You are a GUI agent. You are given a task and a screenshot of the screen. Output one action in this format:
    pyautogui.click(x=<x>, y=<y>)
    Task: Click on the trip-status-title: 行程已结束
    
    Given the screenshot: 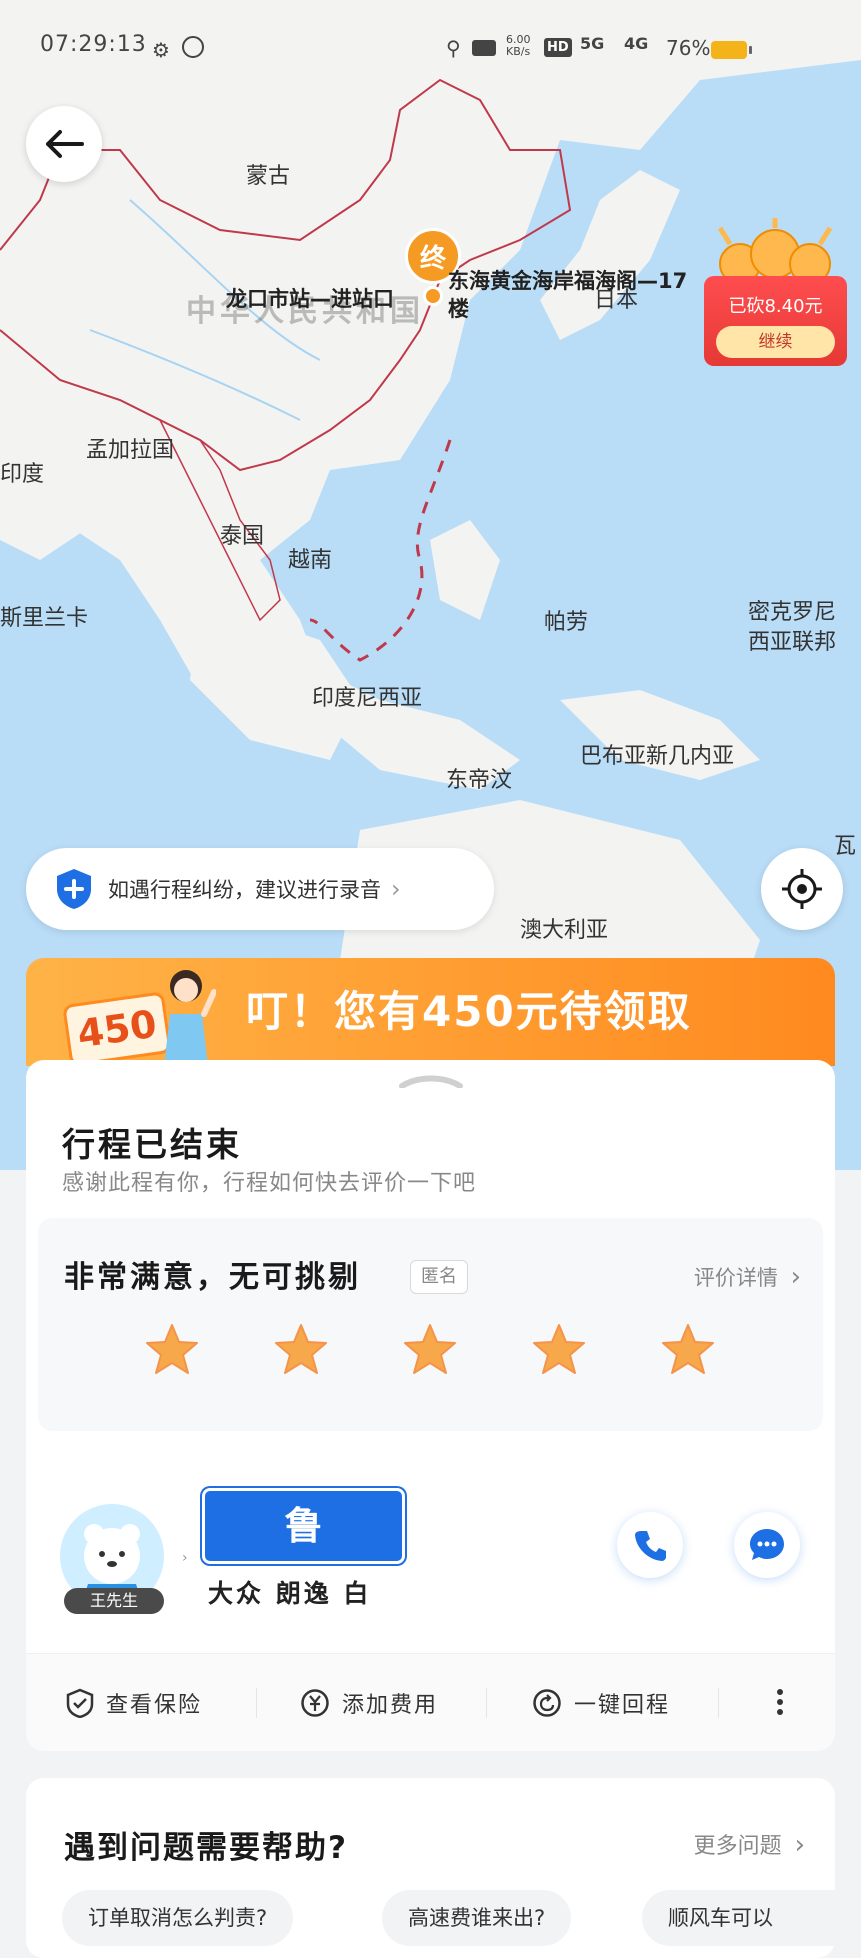 What is the action you would take?
    pyautogui.click(x=152, y=1144)
    